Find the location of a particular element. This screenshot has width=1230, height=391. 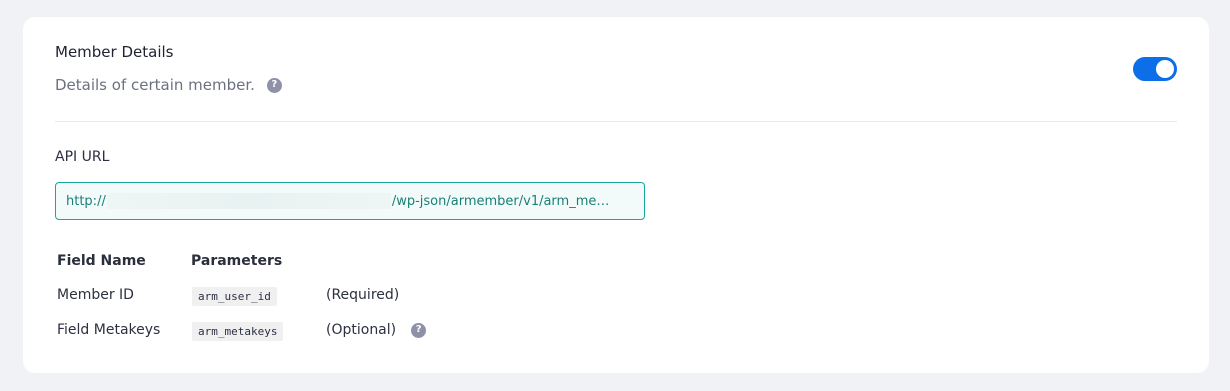

divider is located at coordinates (616, 121).